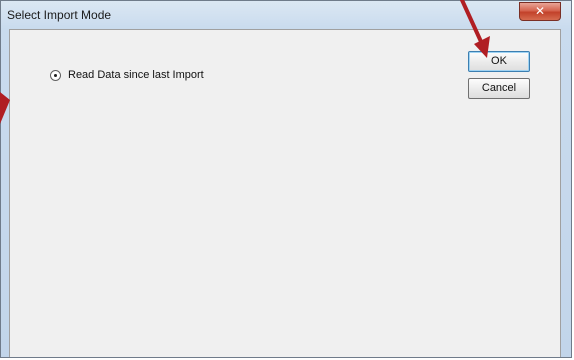  Describe the element at coordinates (136, 75) in the screenshot. I see `radio-label: Read Data since last Import` at that location.